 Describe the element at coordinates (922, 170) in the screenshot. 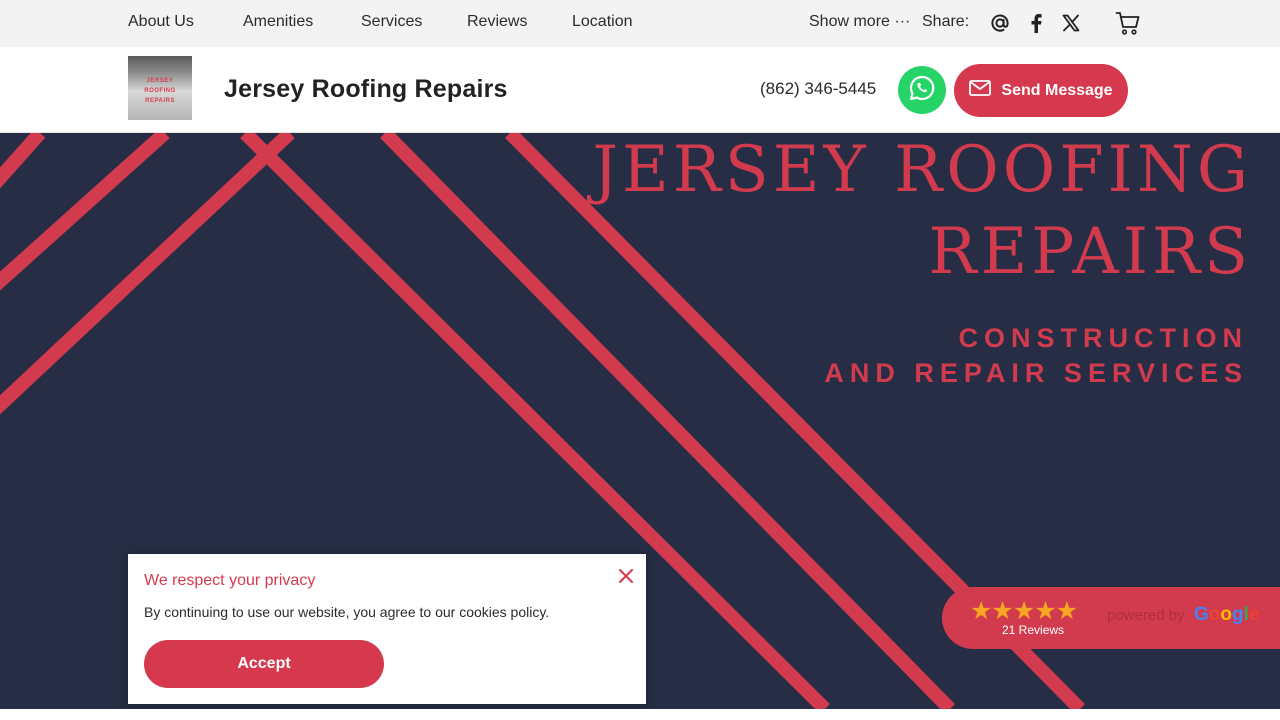

I see `hero-title-line-1: JERSEY ROOFING` at that location.